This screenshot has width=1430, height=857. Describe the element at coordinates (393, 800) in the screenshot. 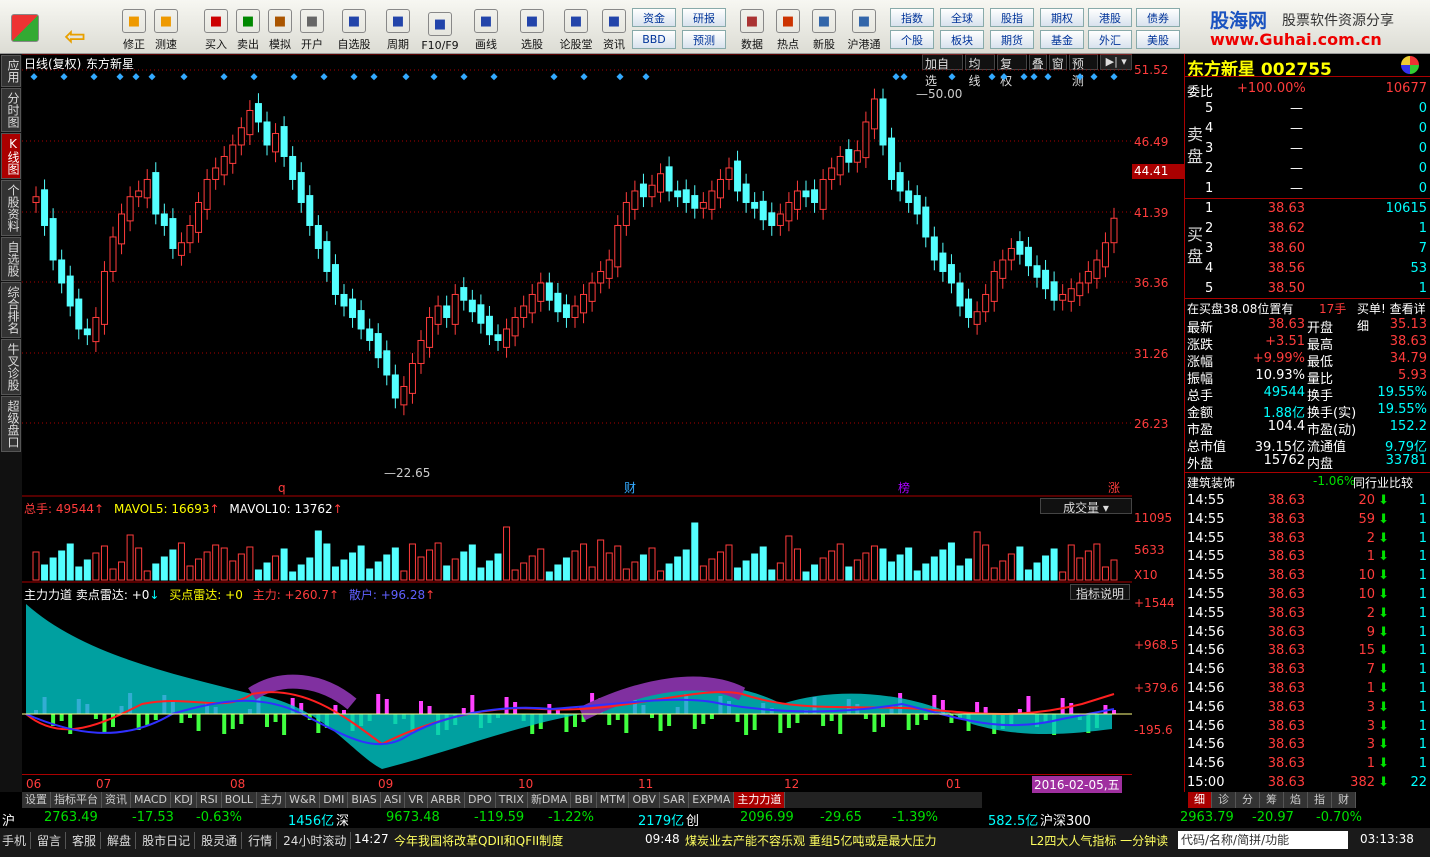

I see `indicator-tab-11: ASI` at that location.